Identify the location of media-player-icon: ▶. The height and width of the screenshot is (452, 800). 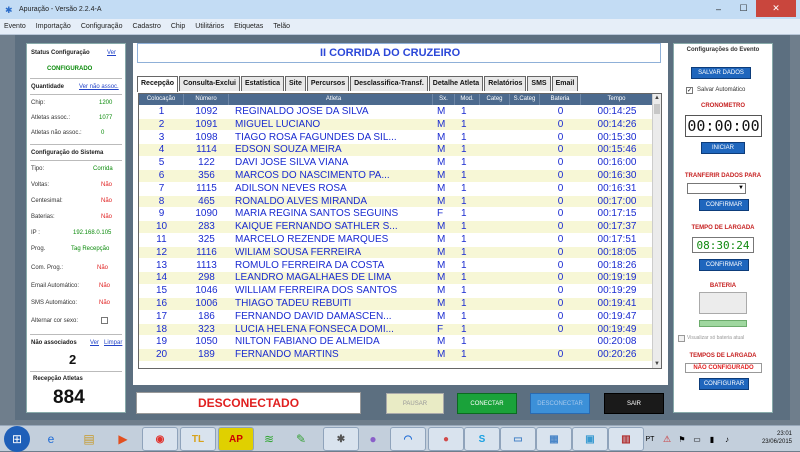
(123, 439).